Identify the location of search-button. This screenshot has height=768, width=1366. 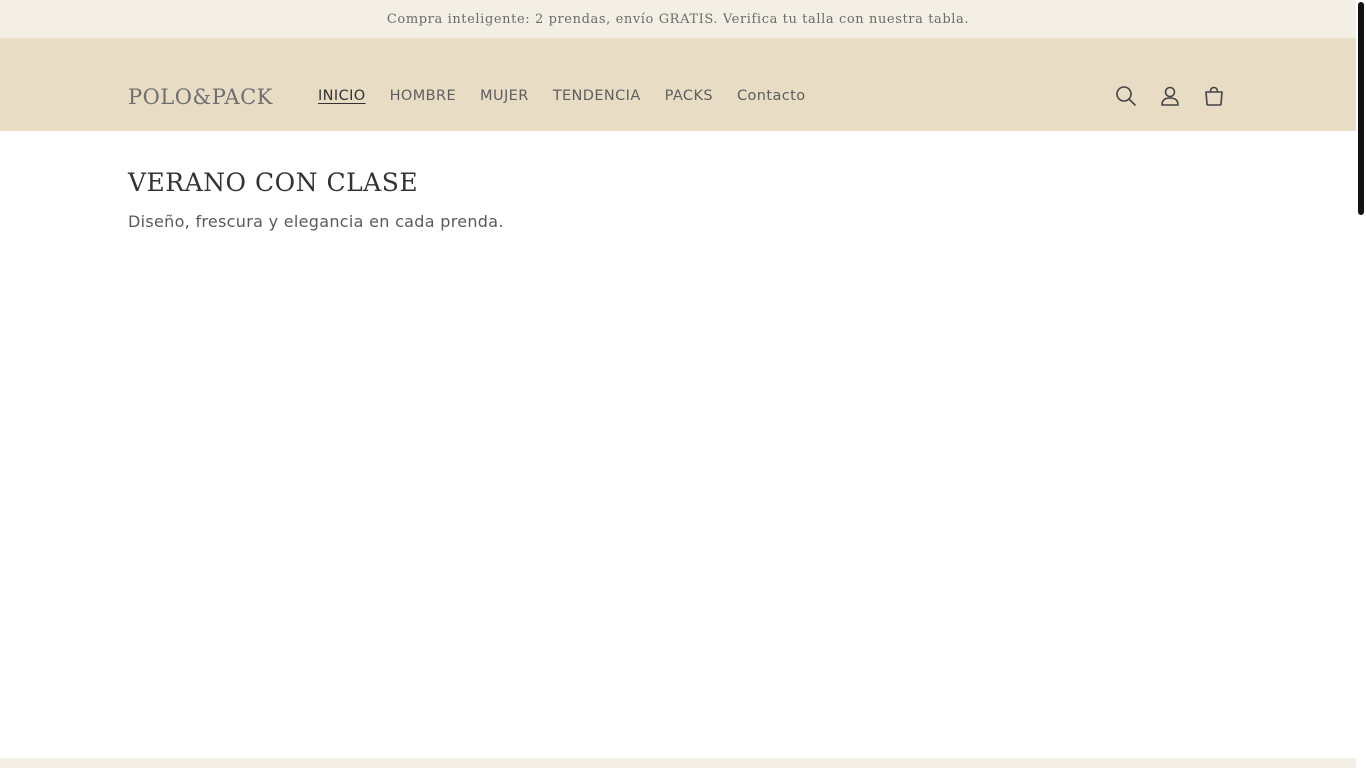
(1126, 96).